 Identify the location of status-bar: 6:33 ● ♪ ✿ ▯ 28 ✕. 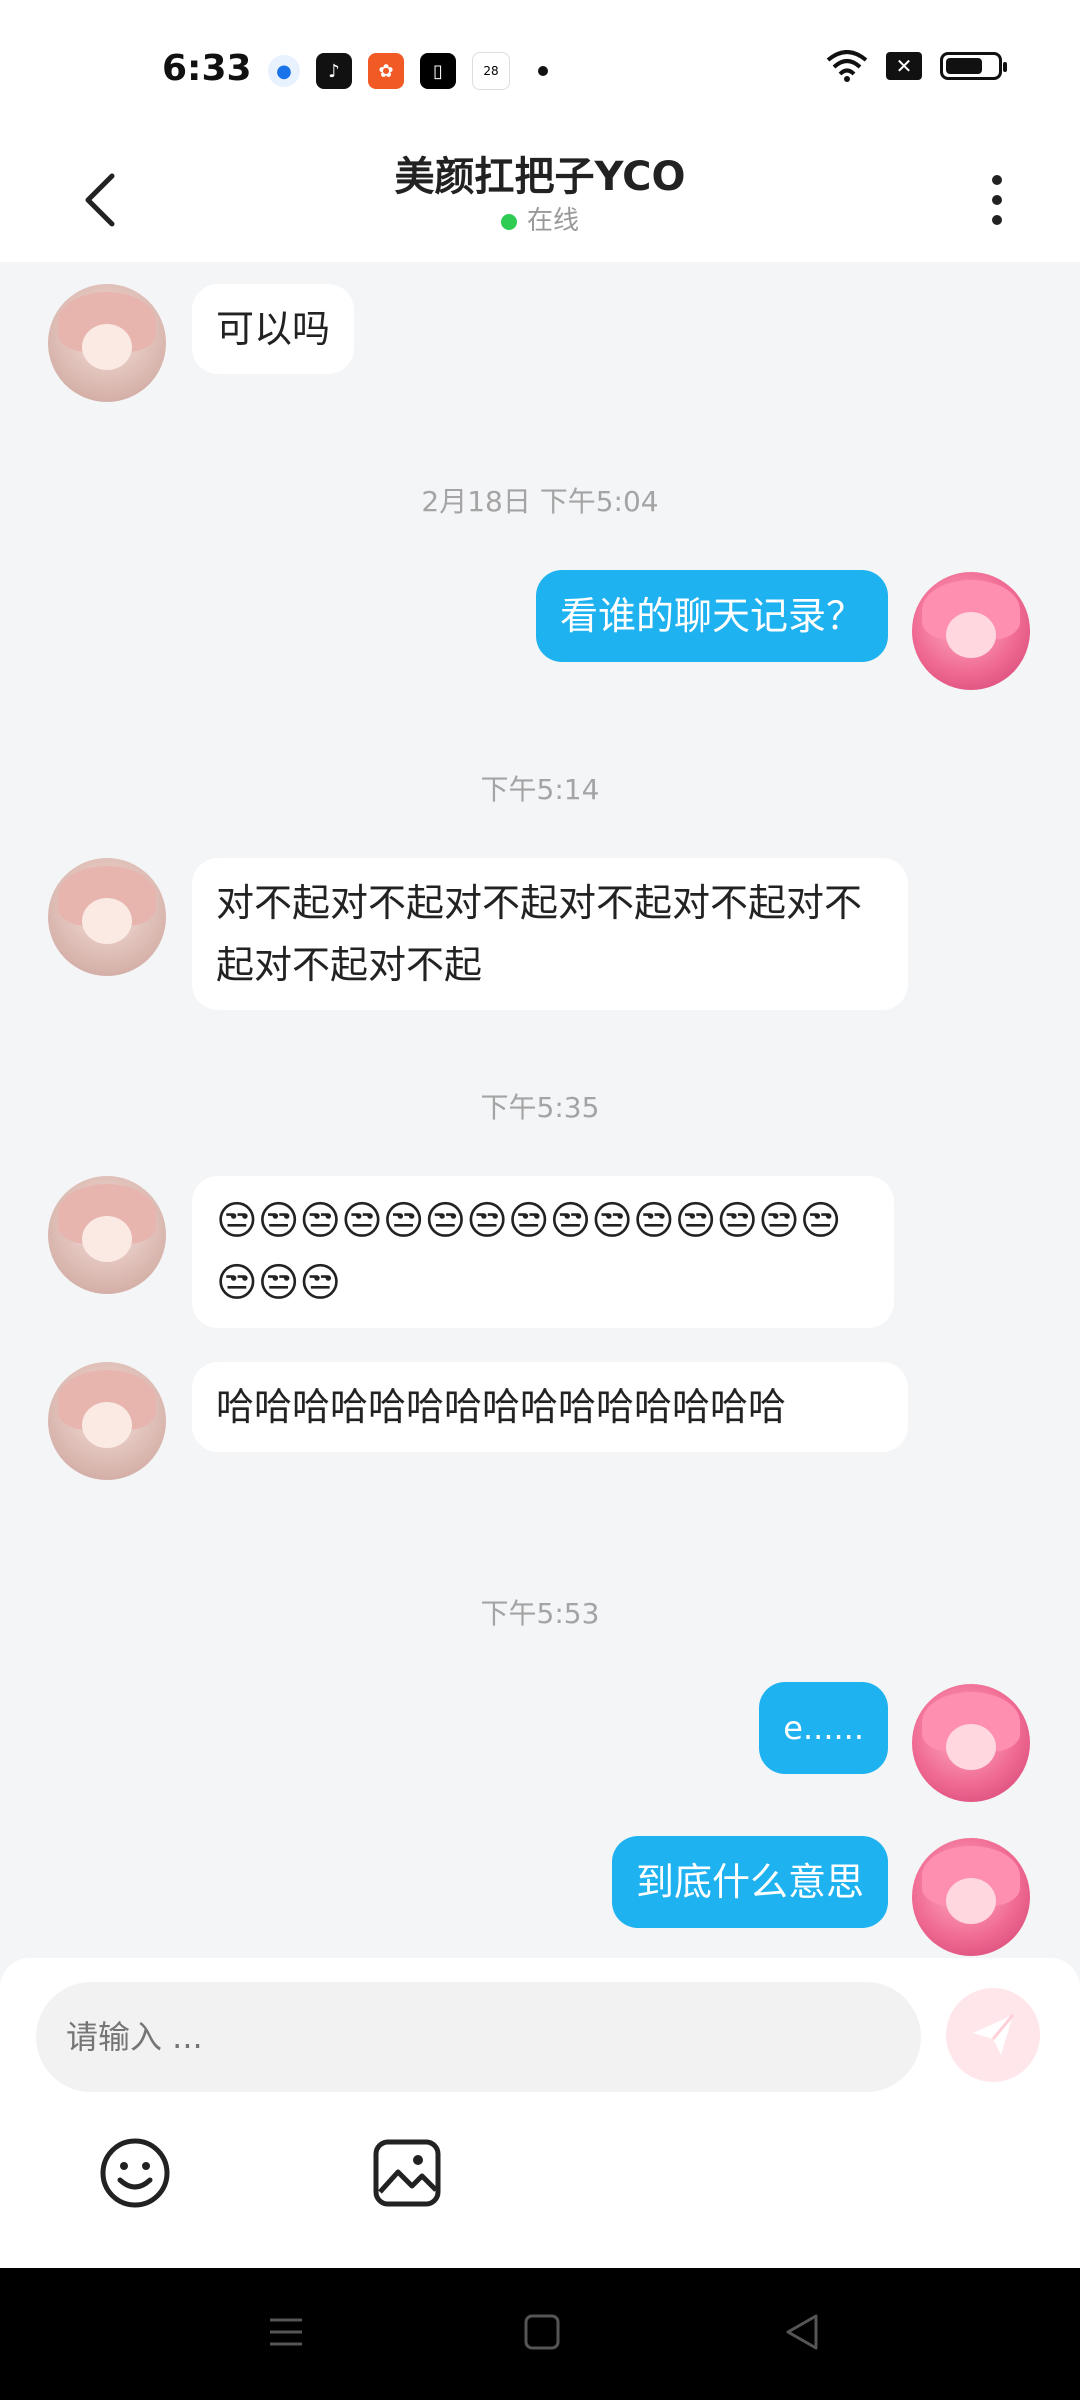
(540, 70).